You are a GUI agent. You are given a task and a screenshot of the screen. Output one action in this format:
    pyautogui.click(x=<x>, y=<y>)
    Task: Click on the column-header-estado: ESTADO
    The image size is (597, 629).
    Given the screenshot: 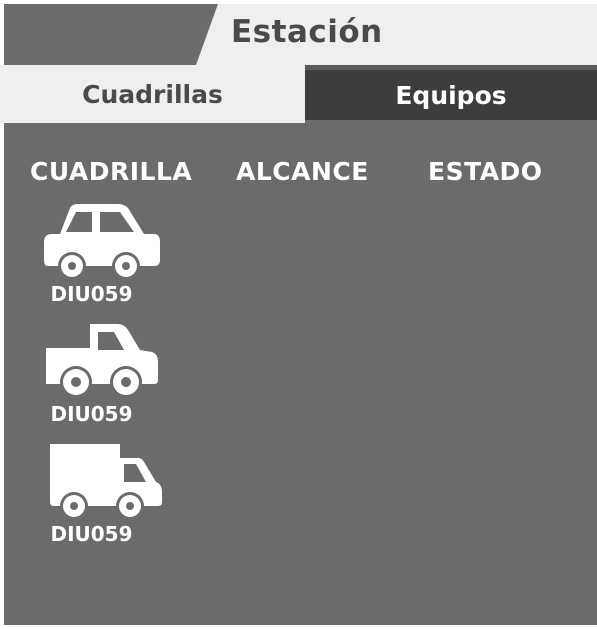 What is the action you would take?
    pyautogui.click(x=485, y=171)
    